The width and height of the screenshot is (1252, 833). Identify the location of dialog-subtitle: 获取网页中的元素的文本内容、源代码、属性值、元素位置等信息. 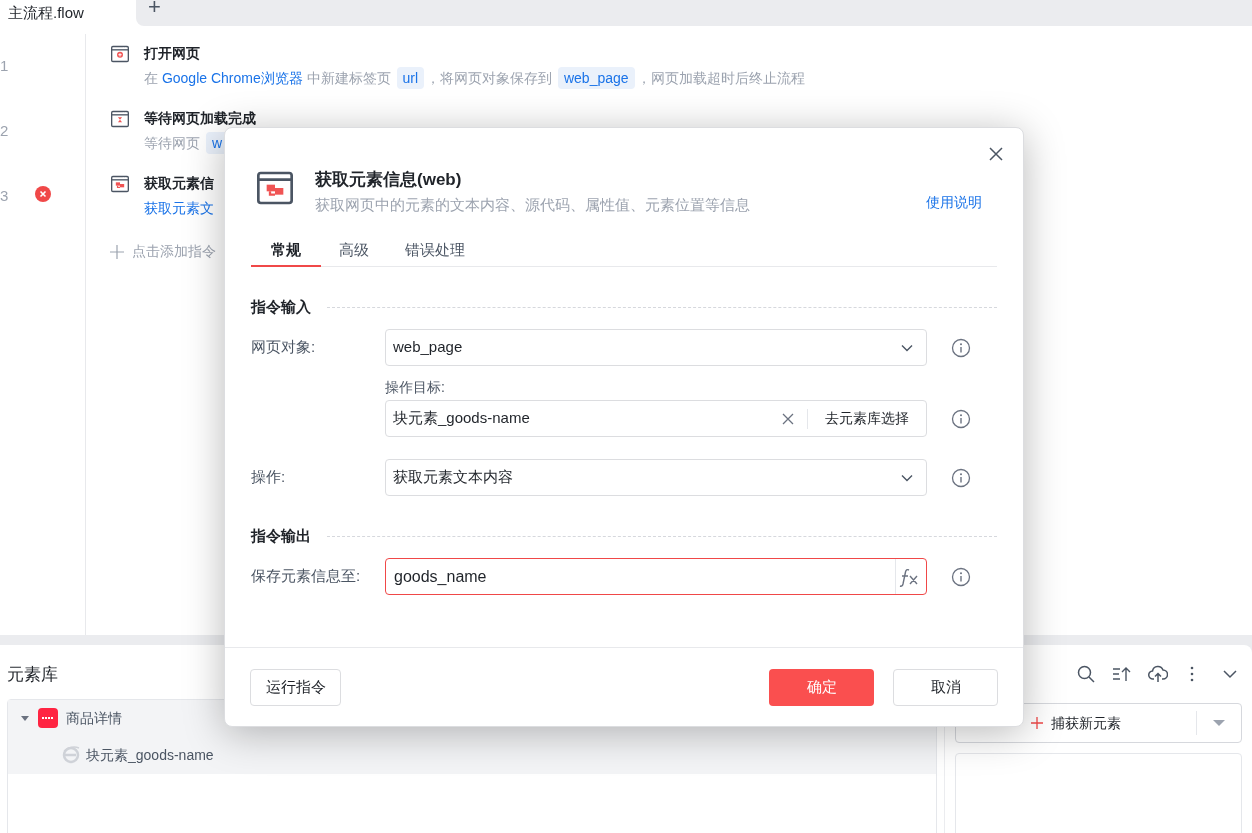
(533, 205).